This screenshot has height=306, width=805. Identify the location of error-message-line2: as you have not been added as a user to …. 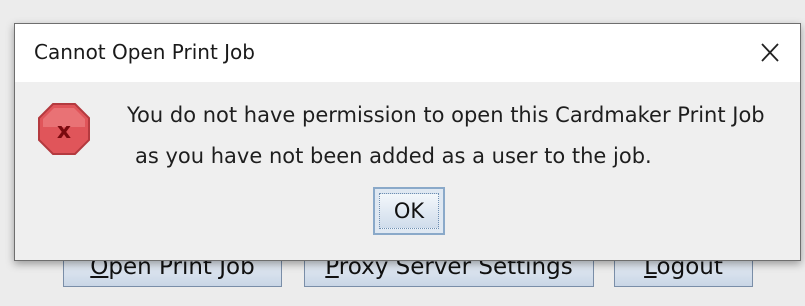
(393, 156).